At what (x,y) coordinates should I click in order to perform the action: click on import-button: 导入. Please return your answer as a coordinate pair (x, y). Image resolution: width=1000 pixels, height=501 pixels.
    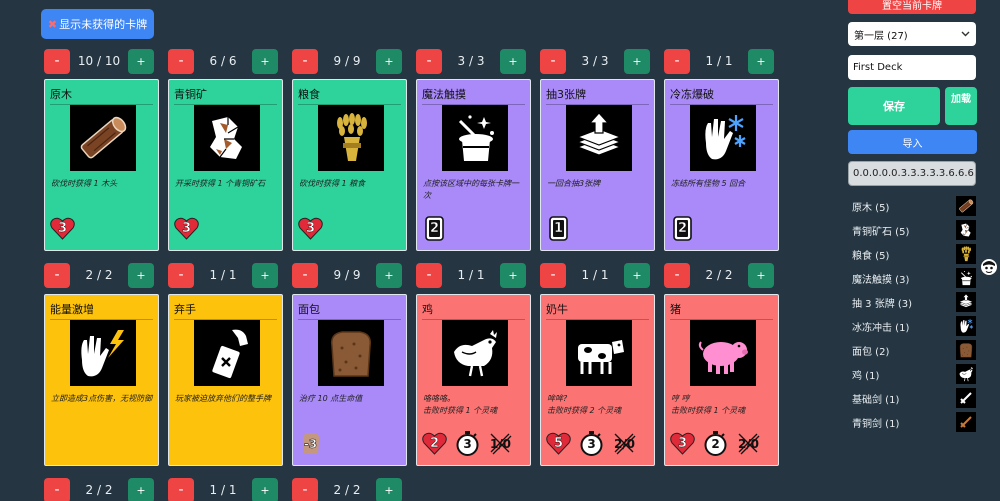
    Looking at the image, I should click on (912, 142).